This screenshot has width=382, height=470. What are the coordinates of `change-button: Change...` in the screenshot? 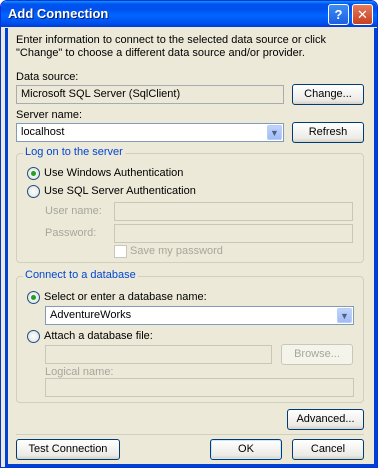 It's located at (328, 94).